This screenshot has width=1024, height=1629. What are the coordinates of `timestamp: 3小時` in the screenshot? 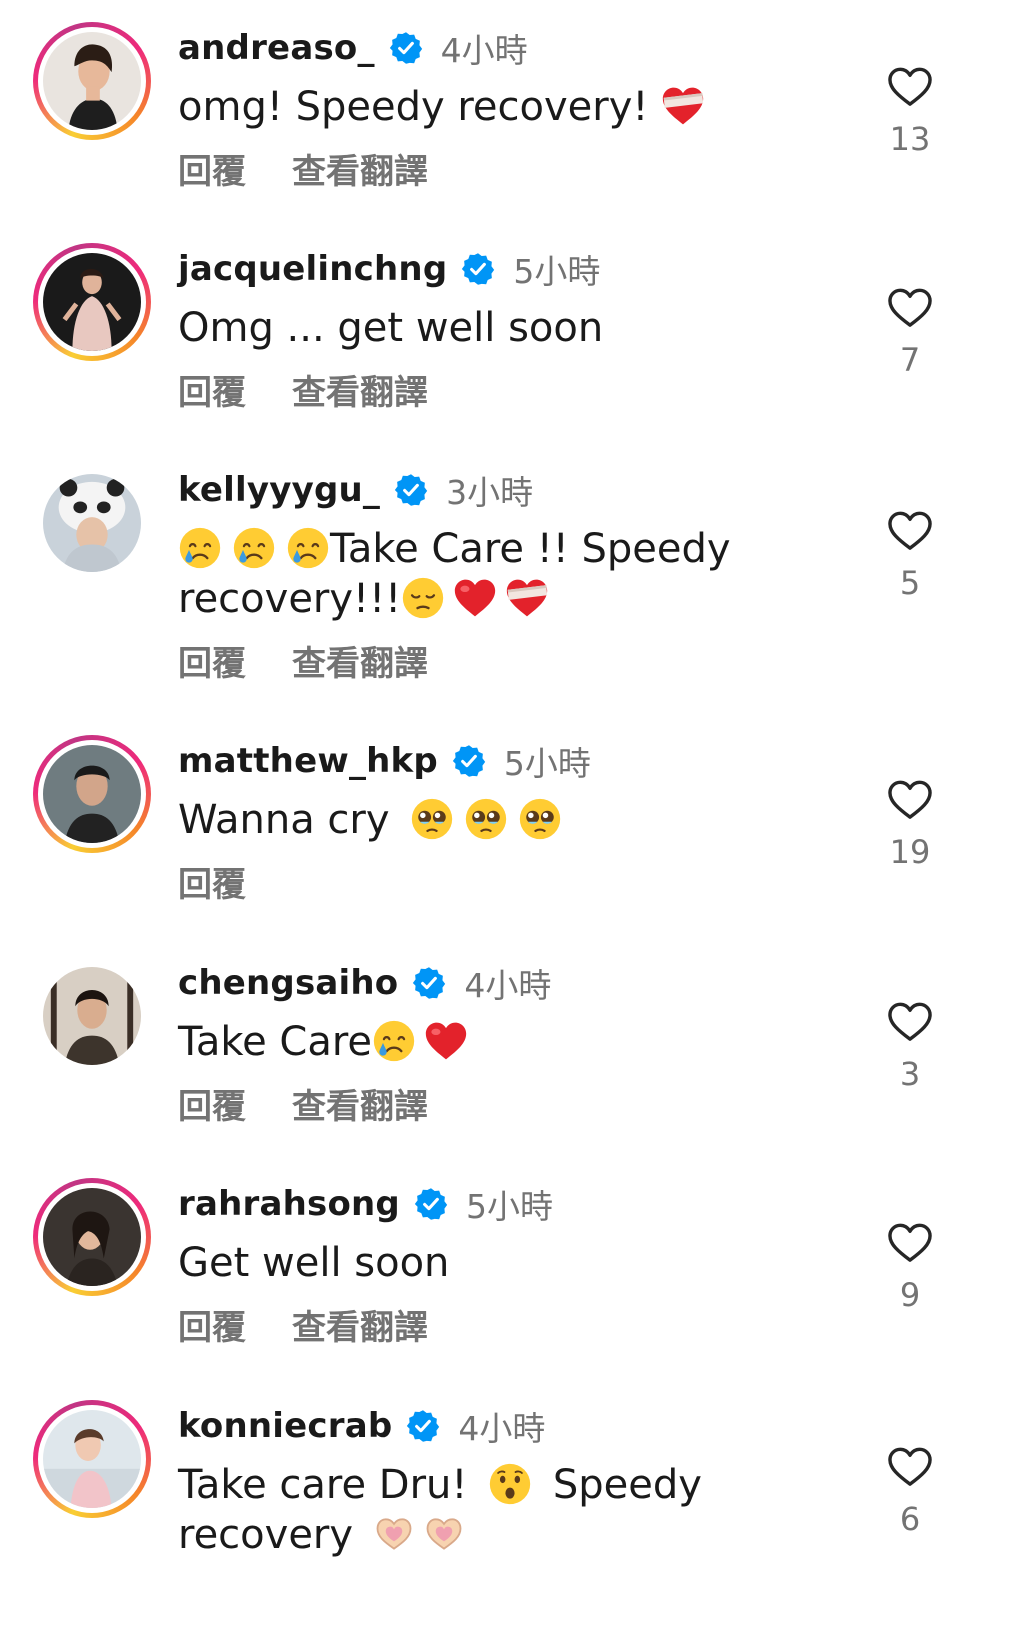 It's located at (490, 492).